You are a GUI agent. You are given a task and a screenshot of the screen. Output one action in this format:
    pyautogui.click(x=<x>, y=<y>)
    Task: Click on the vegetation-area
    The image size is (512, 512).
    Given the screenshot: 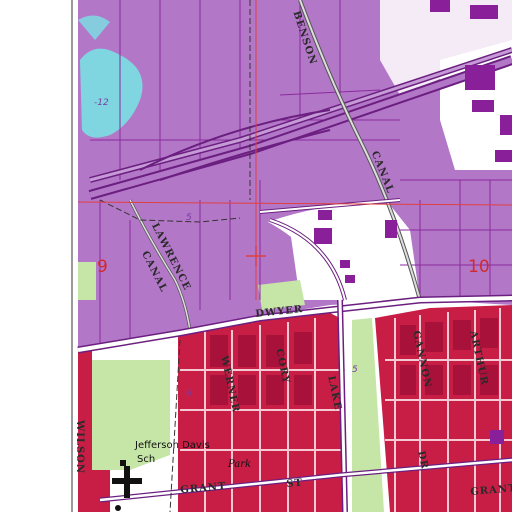 What is the action you would take?
    pyautogui.click(x=87, y=281)
    